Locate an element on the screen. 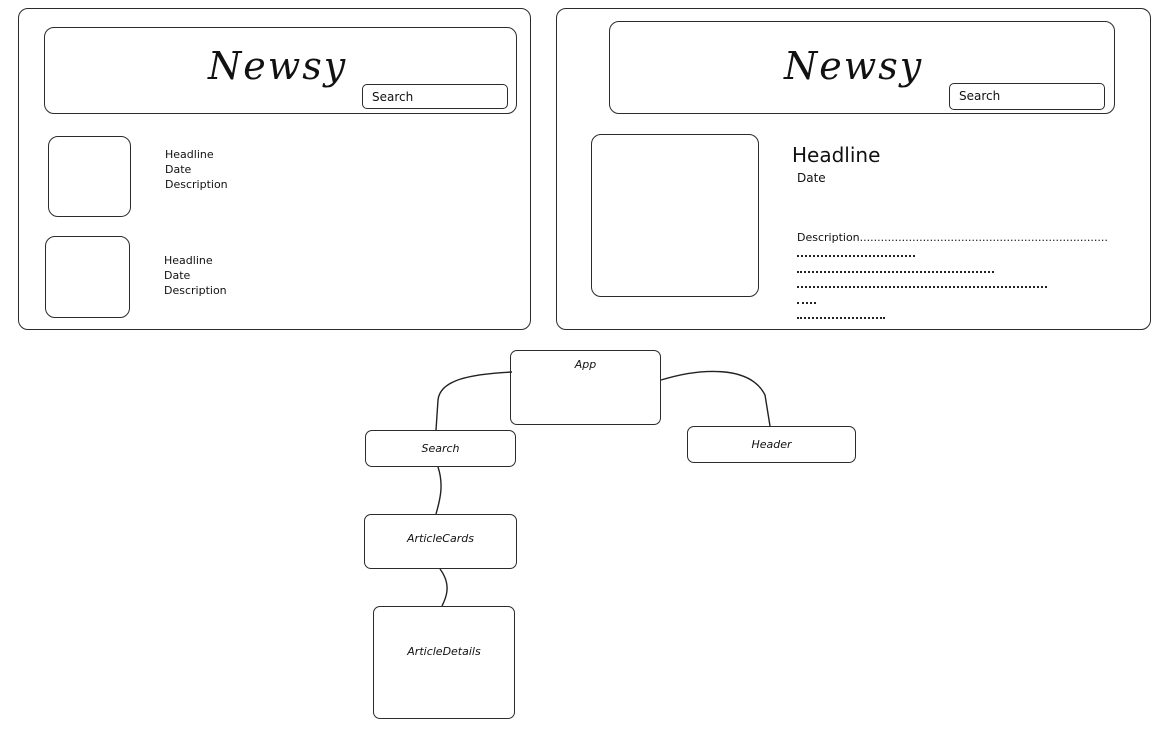 This screenshot has width=1166, height=733. node-articlecards: ArticleCards is located at coordinates (440, 541).